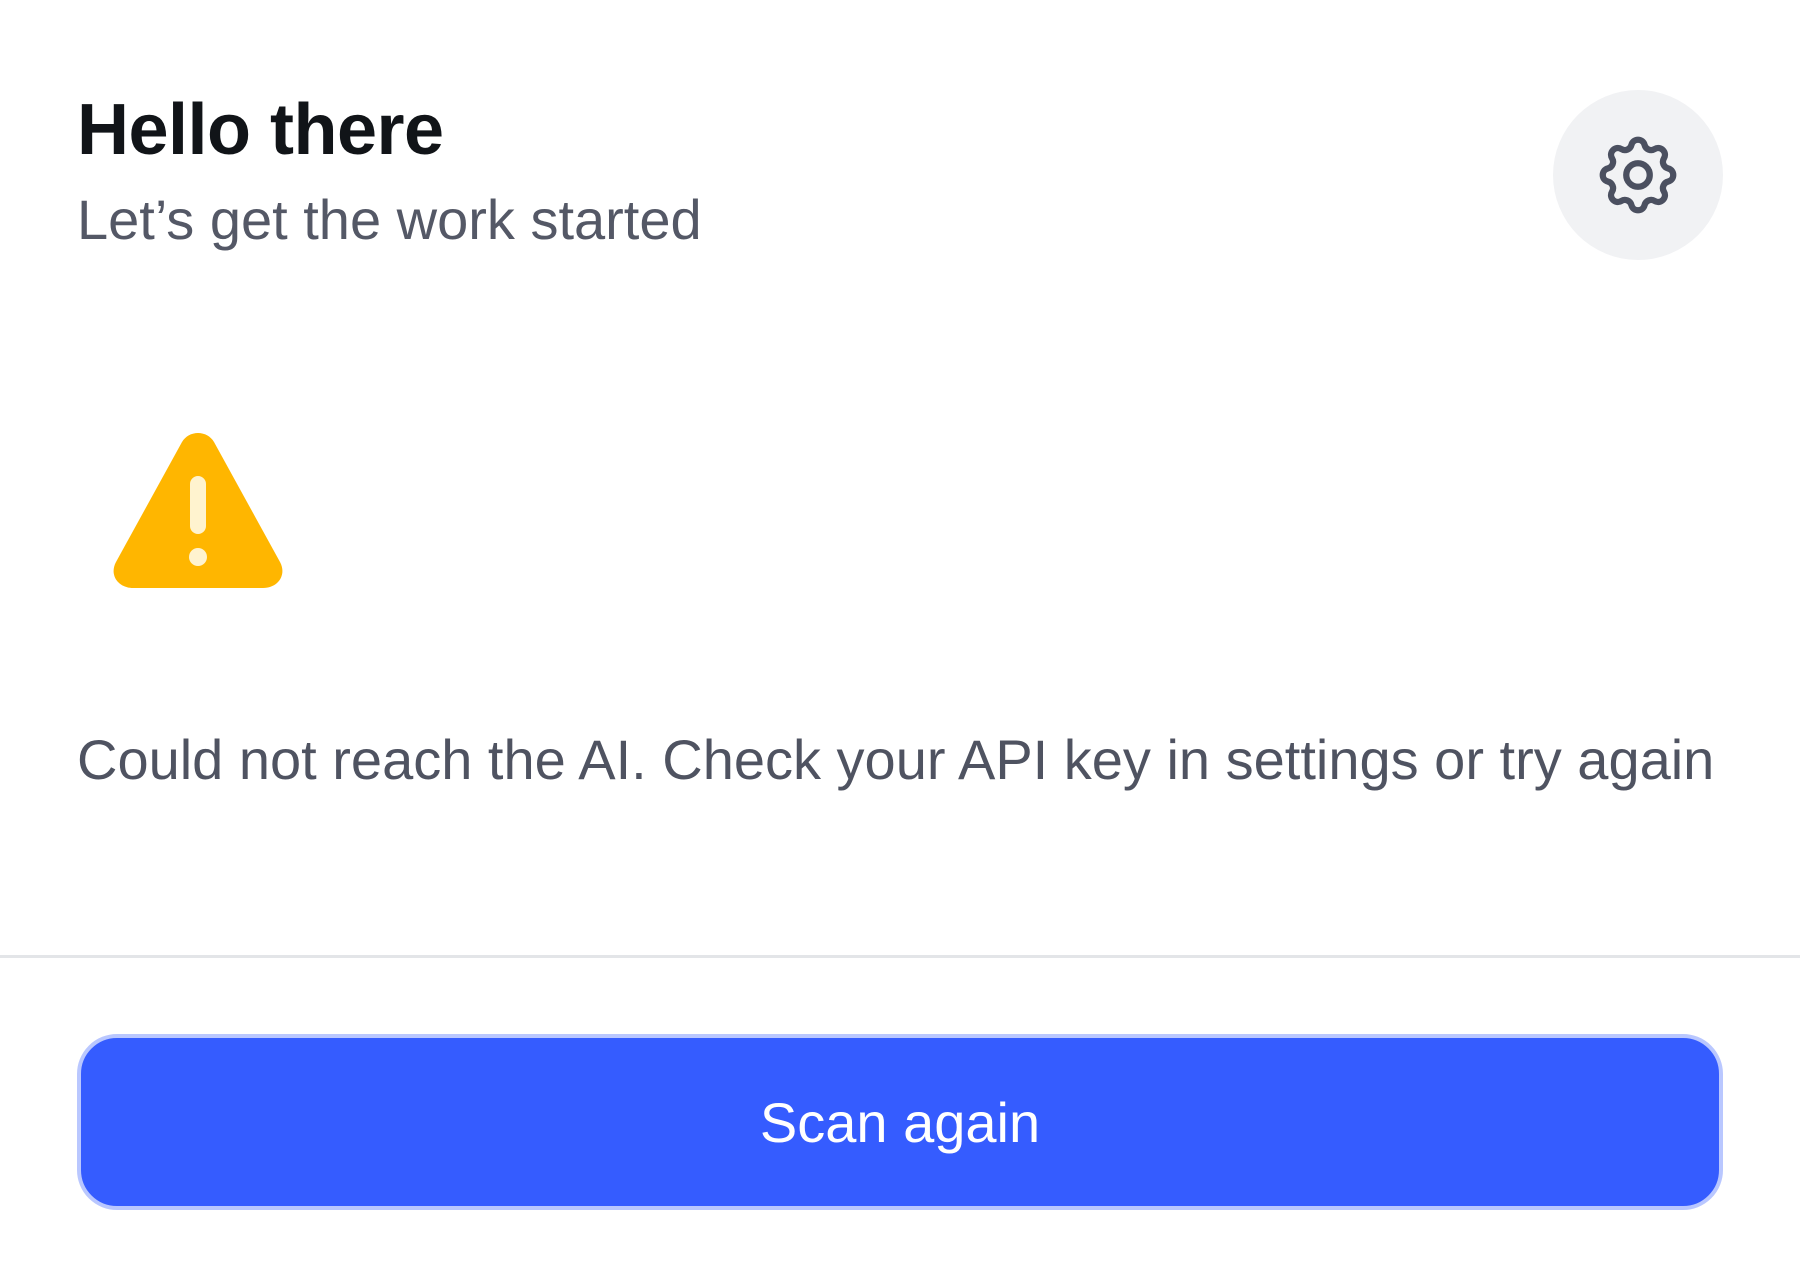 This screenshot has width=1800, height=1288. Describe the element at coordinates (577, 171) in the screenshot. I see `header: Hello there Let’s get the work started` at that location.